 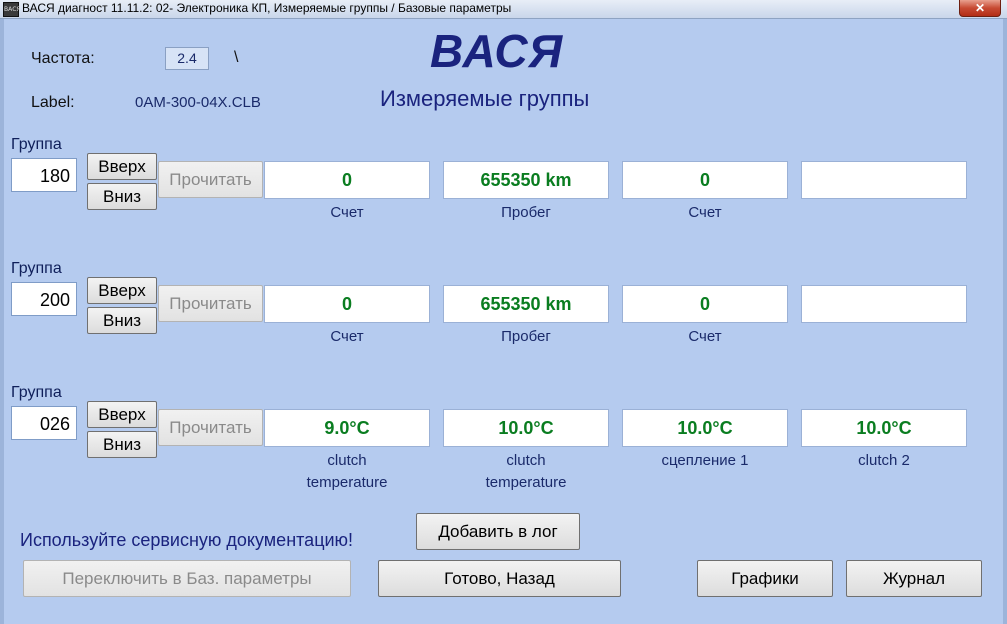 What do you see at coordinates (347, 428) in the screenshot?
I see `measure-value-field: 9.0°C` at bounding box center [347, 428].